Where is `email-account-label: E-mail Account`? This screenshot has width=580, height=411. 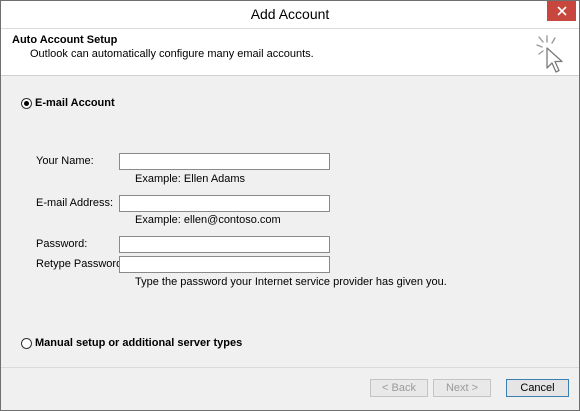
email-account-label: E-mail Account is located at coordinates (75, 103).